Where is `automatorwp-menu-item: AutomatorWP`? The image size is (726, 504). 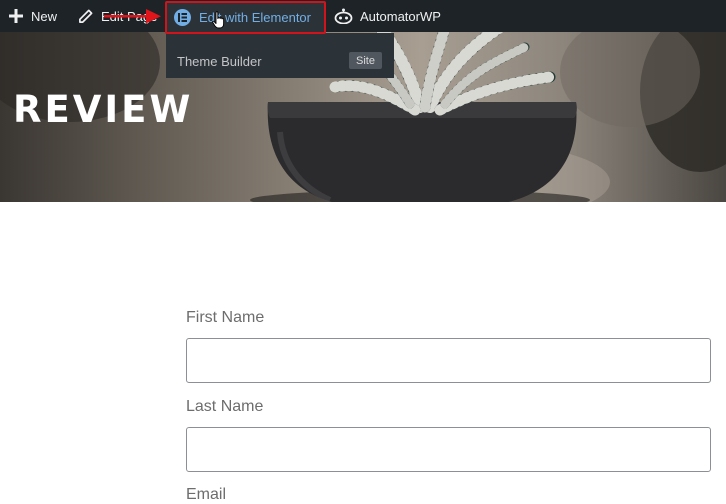
automatorwp-menu-item: AutomatorWP is located at coordinates (387, 16).